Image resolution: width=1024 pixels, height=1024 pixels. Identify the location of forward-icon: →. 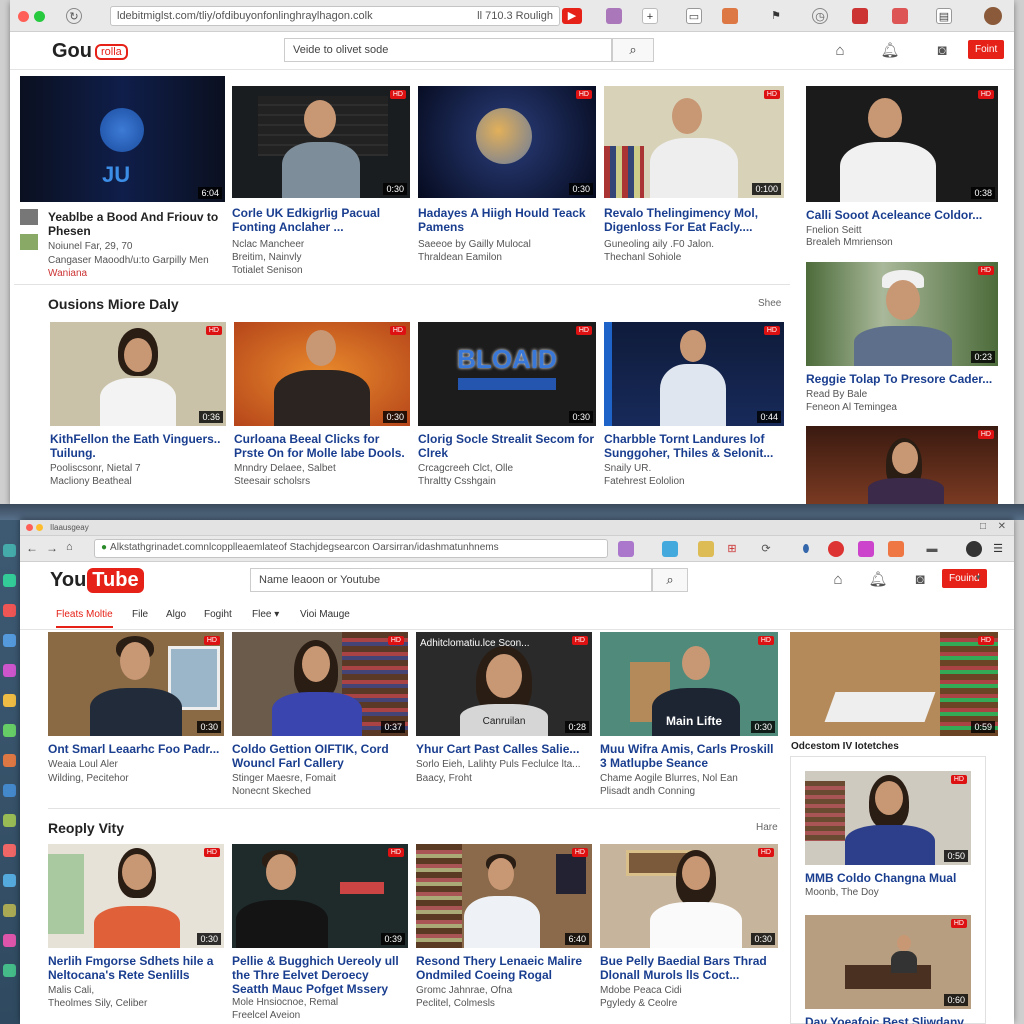
(52, 548).